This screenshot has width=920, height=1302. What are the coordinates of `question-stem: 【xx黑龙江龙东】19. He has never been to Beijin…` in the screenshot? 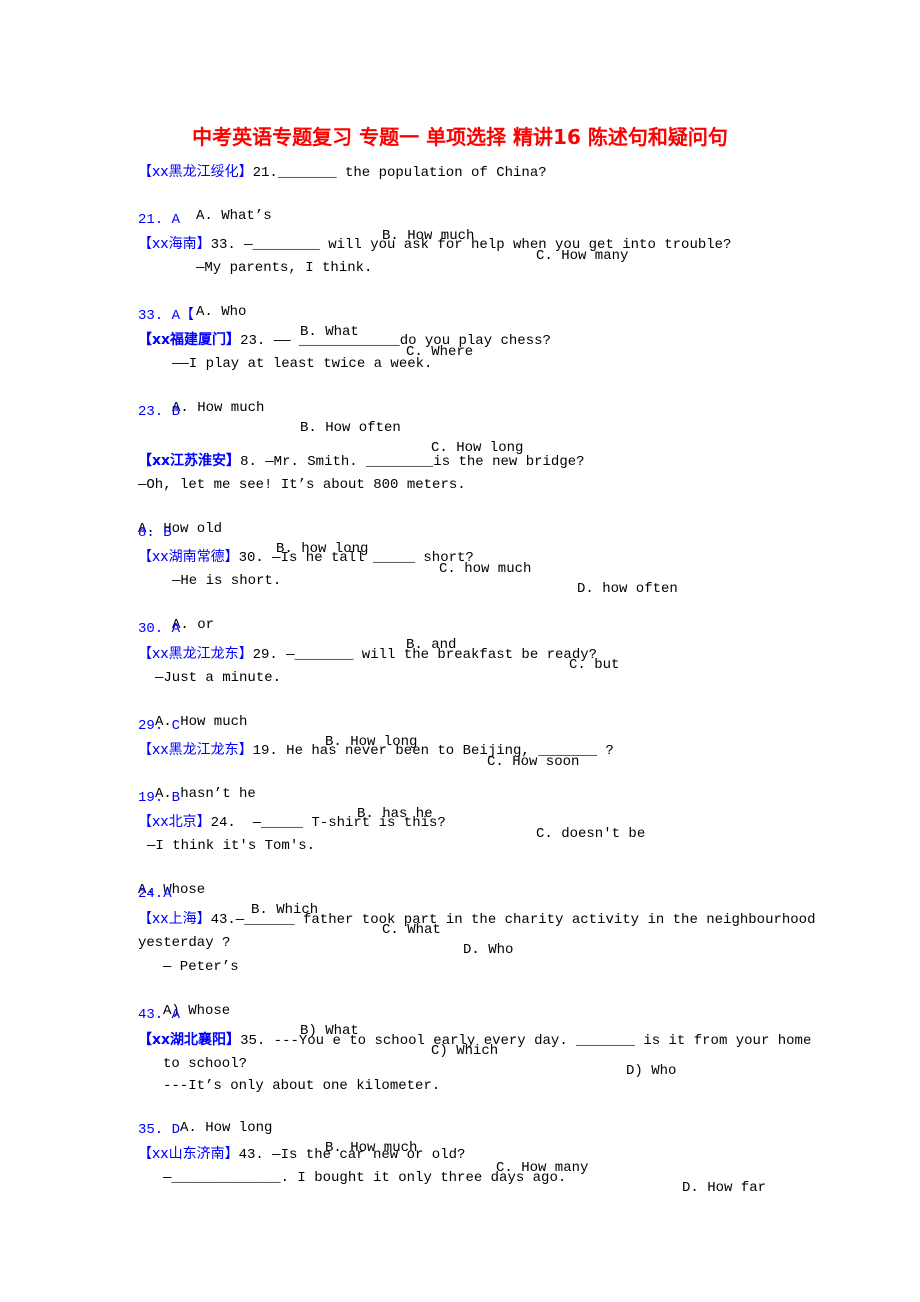 It's located at (376, 750).